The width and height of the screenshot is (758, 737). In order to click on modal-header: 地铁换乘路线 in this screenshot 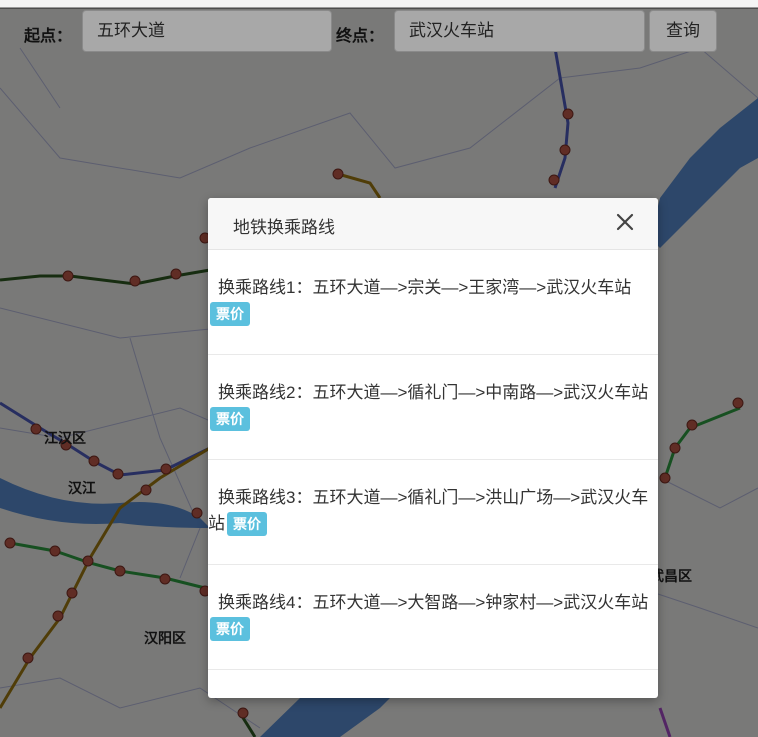, I will do `click(433, 224)`.